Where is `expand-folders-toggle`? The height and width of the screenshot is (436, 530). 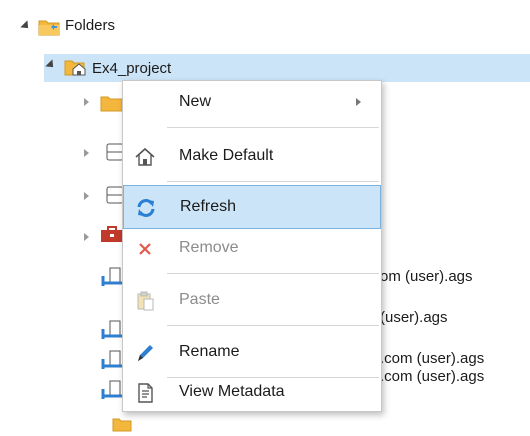
expand-folders-toggle is located at coordinates (26, 26).